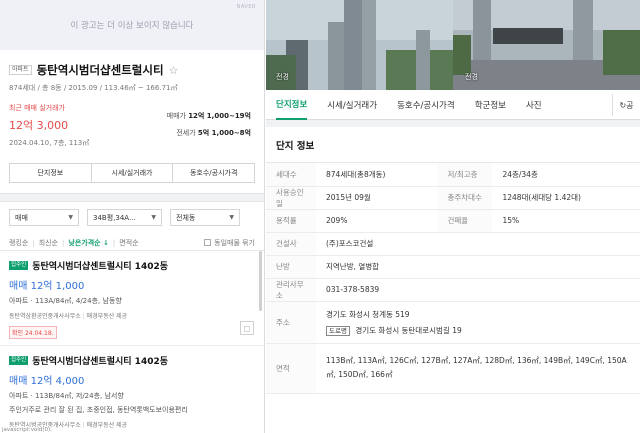  I want to click on listing-spec: 아파트 · 113A/84㎡, 4/24층, 남동향, so click(65, 301).